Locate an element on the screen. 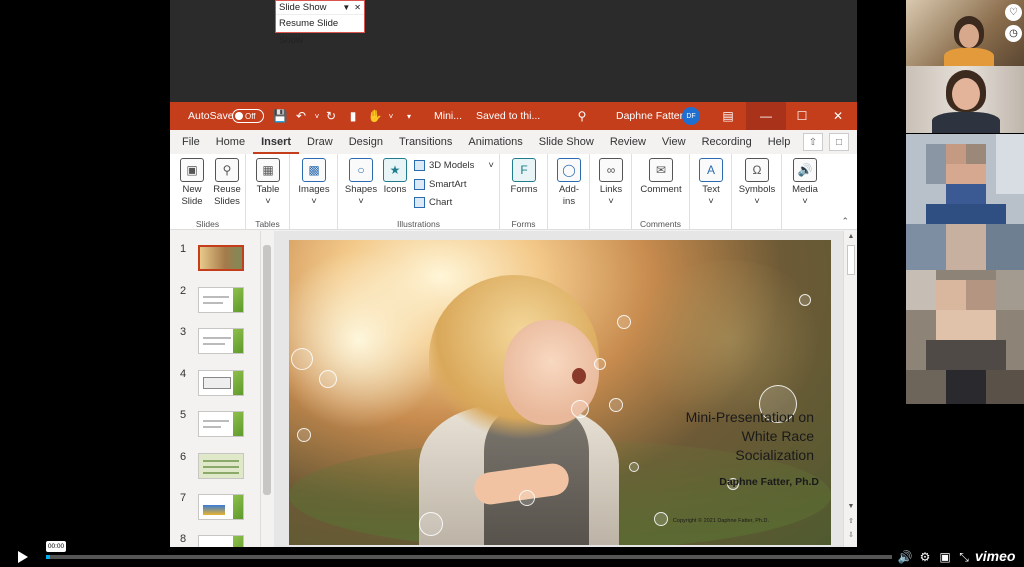 The height and width of the screenshot is (567, 1024). text-button: A Text ˅ is located at coordinates (711, 183).